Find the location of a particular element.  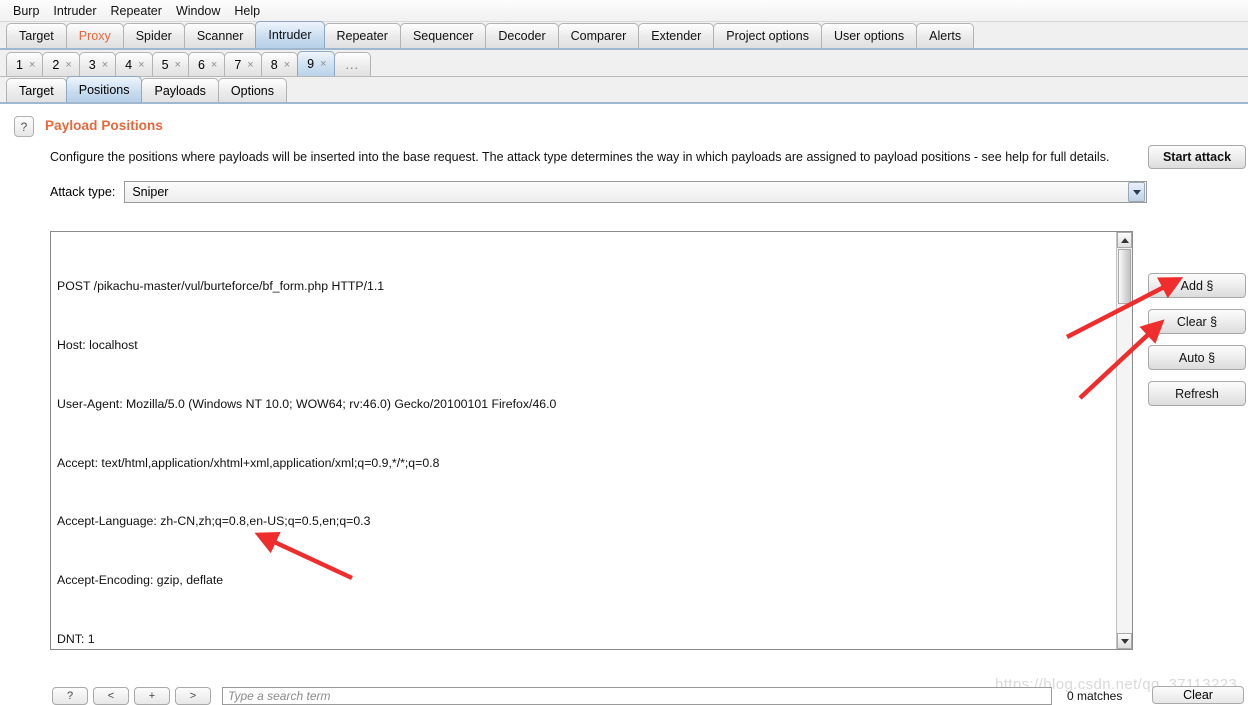

tab-target: Target is located at coordinates (36, 35).